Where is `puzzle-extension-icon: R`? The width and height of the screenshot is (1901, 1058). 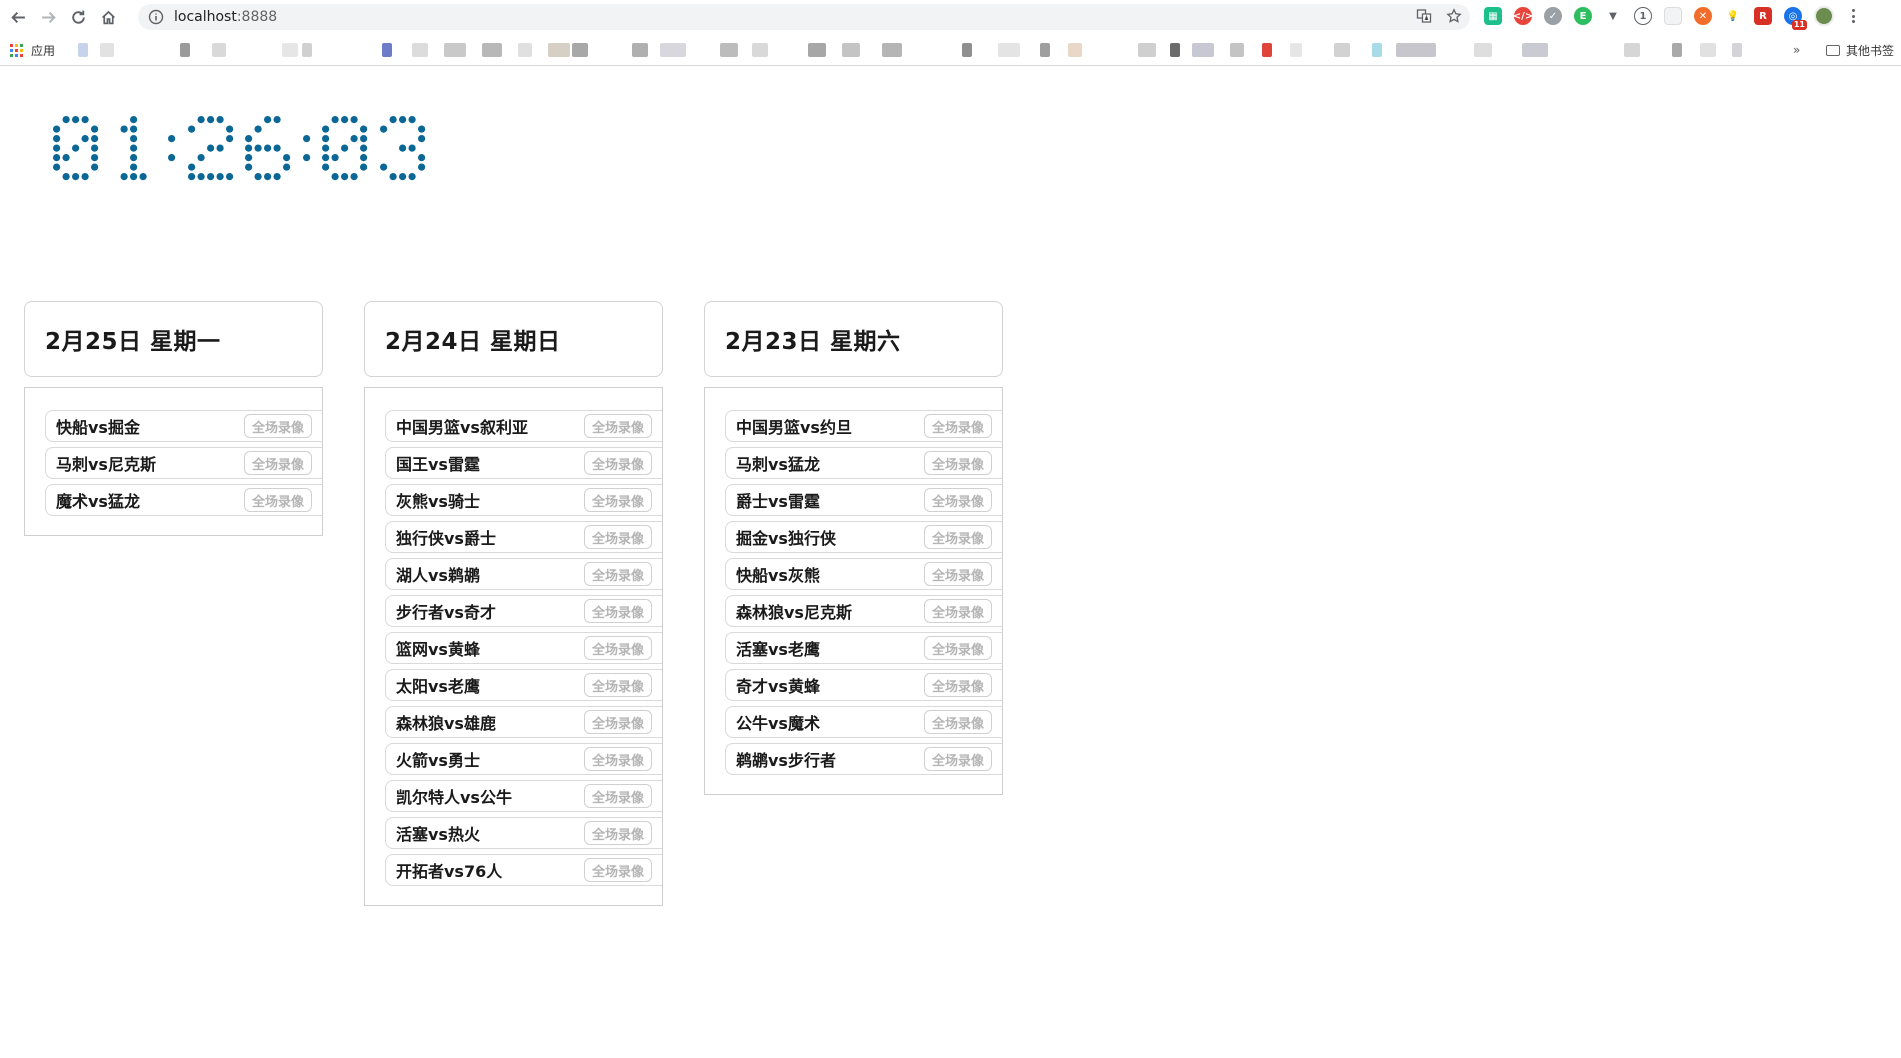
puzzle-extension-icon: R is located at coordinates (1763, 16).